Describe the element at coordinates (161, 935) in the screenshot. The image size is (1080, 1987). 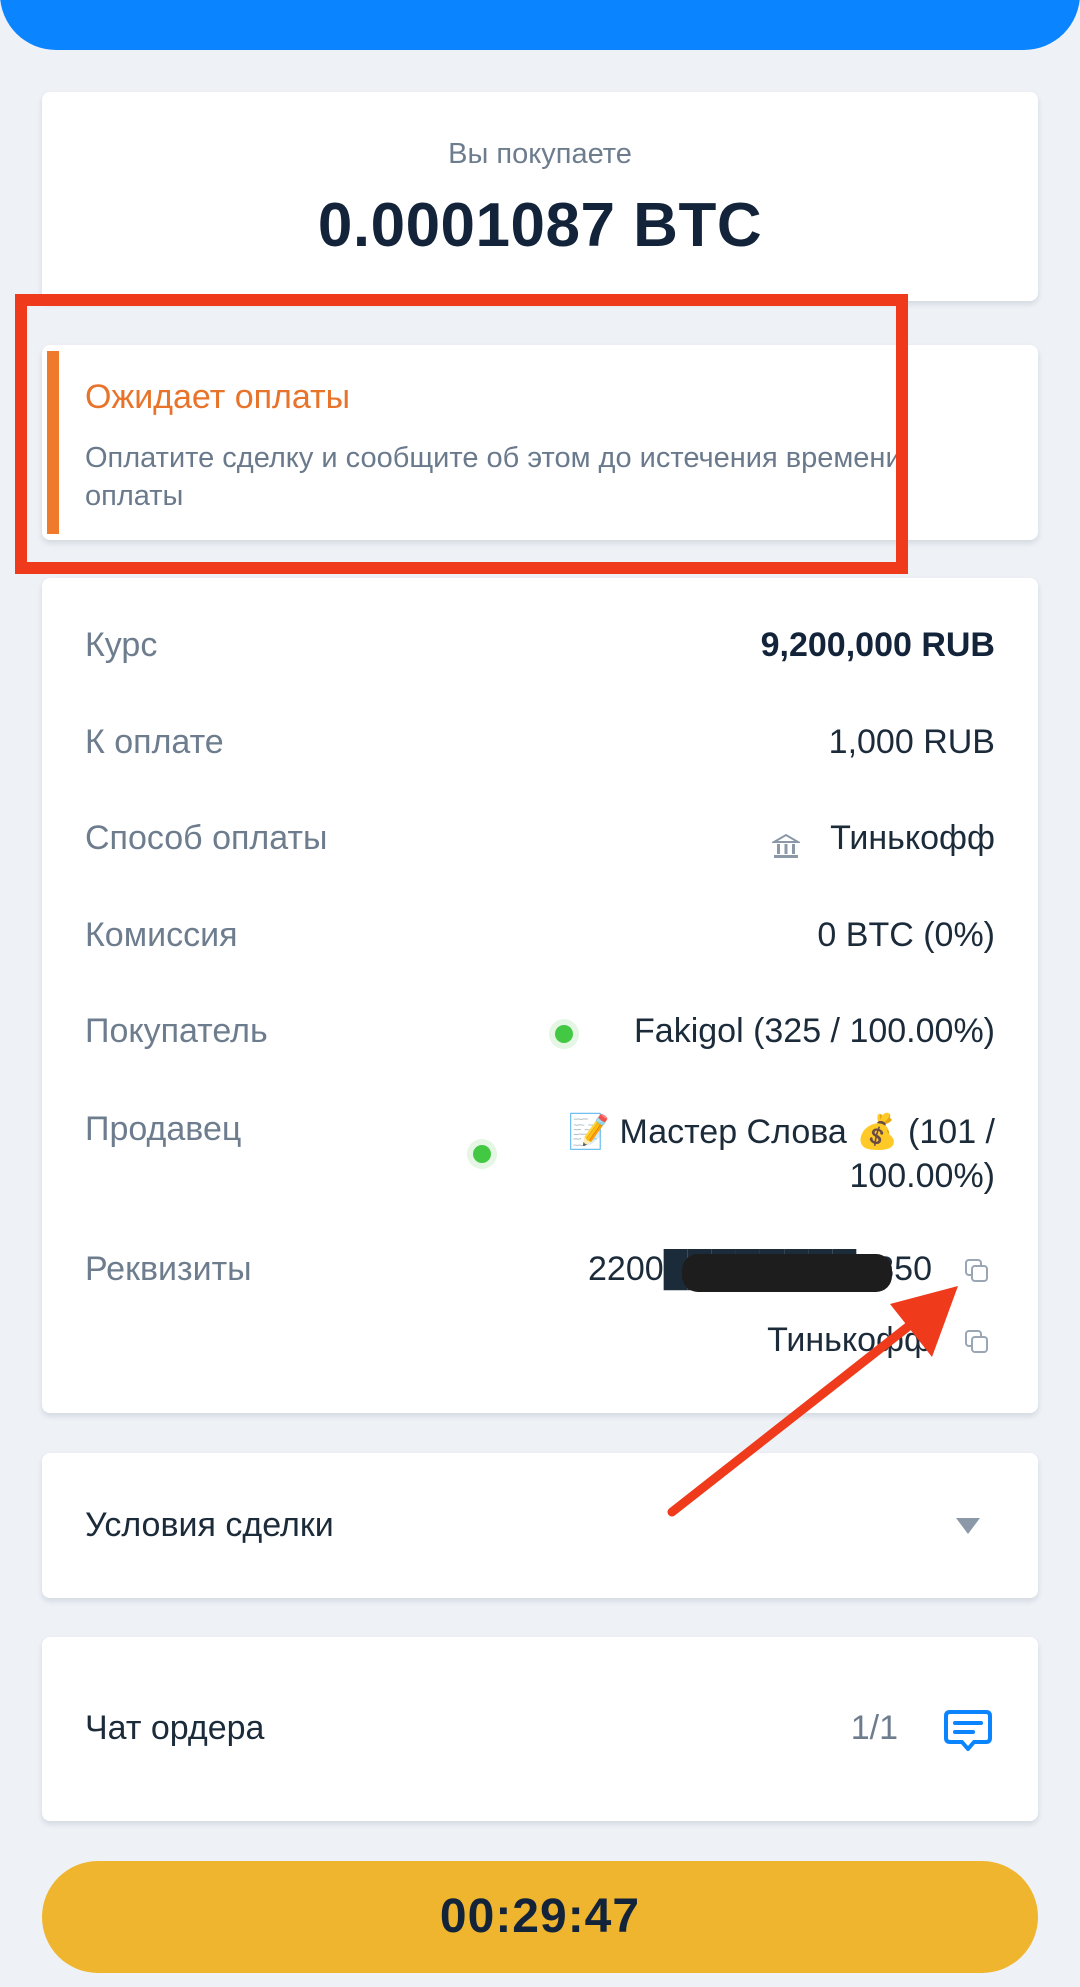
I see `fee-label: Комиссия` at that location.